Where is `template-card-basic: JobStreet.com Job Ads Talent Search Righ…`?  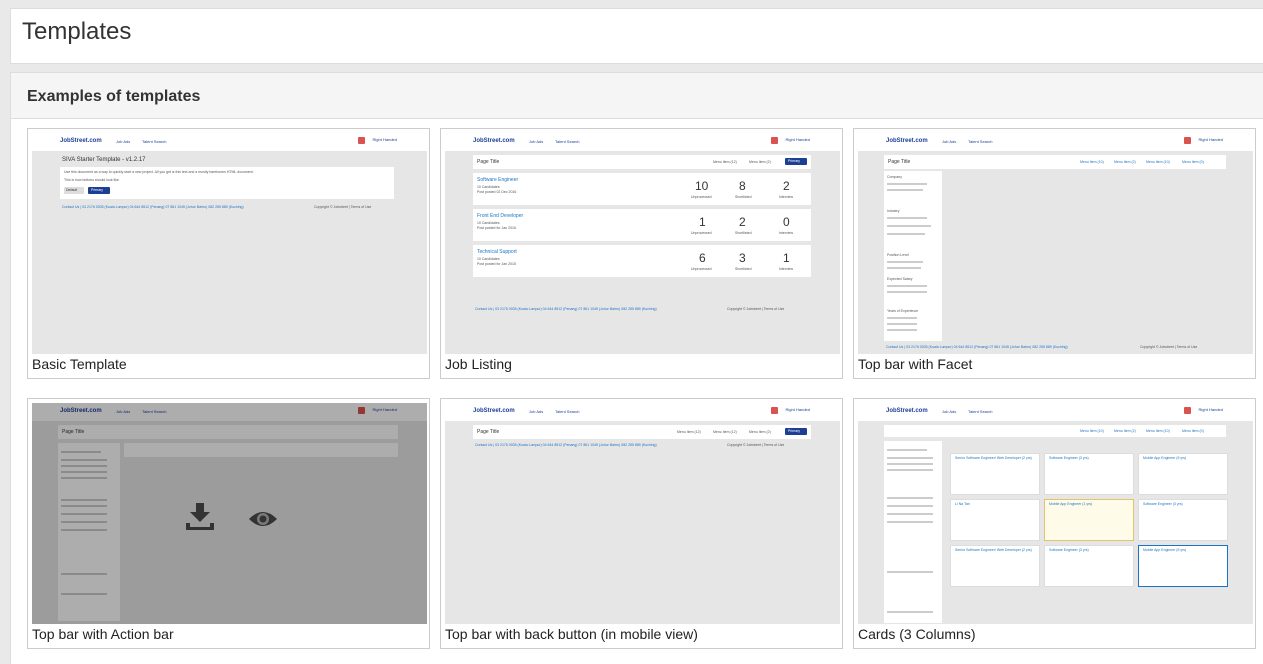
template-card-basic: JobStreet.com Job Ads Talent Search Righ… is located at coordinates (228, 253).